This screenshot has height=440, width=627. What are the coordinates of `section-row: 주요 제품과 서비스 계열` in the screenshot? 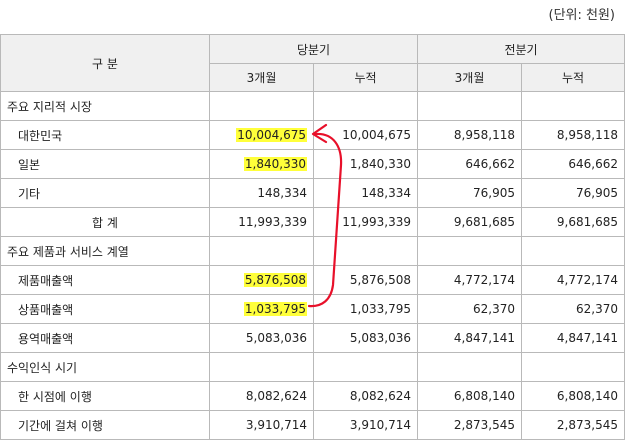 It's located at (312, 251).